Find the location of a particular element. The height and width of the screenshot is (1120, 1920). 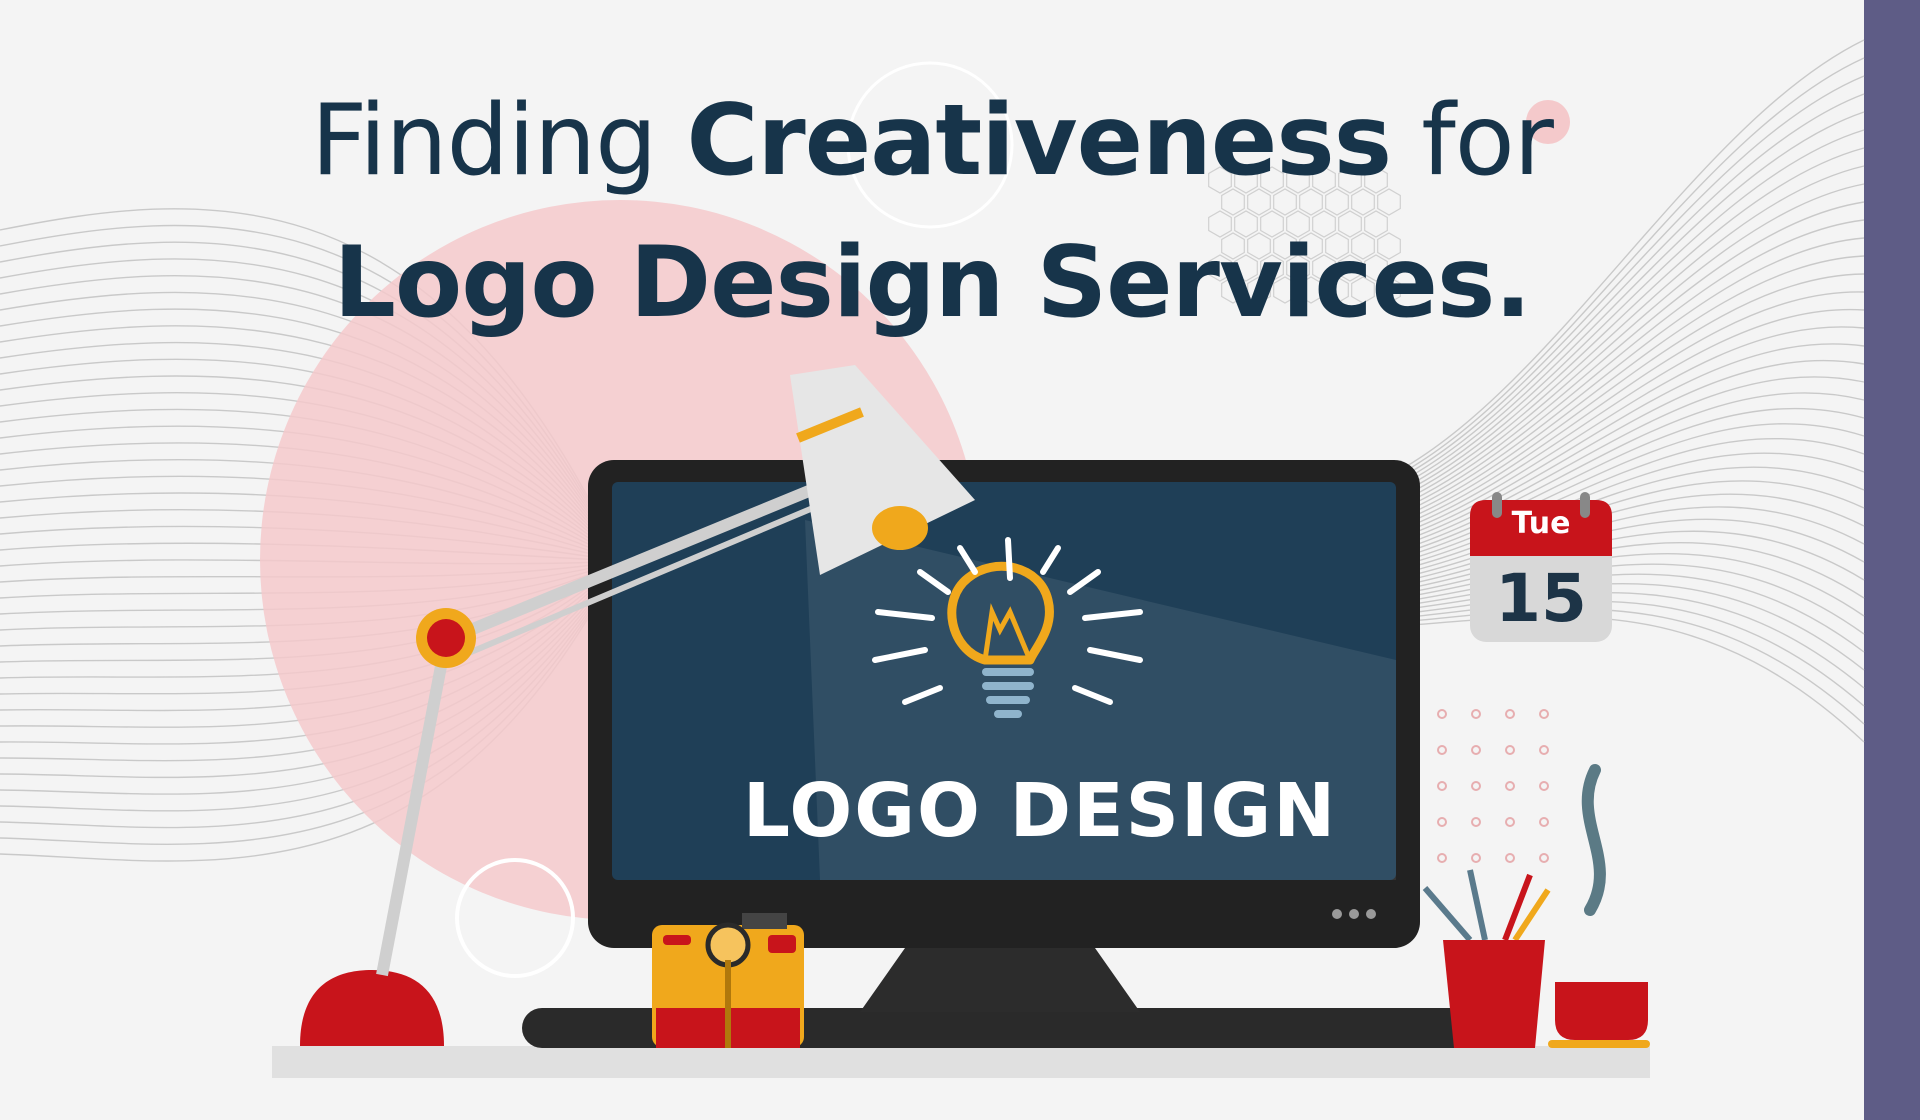

calendar-date: 15 is located at coordinates (1541, 598).